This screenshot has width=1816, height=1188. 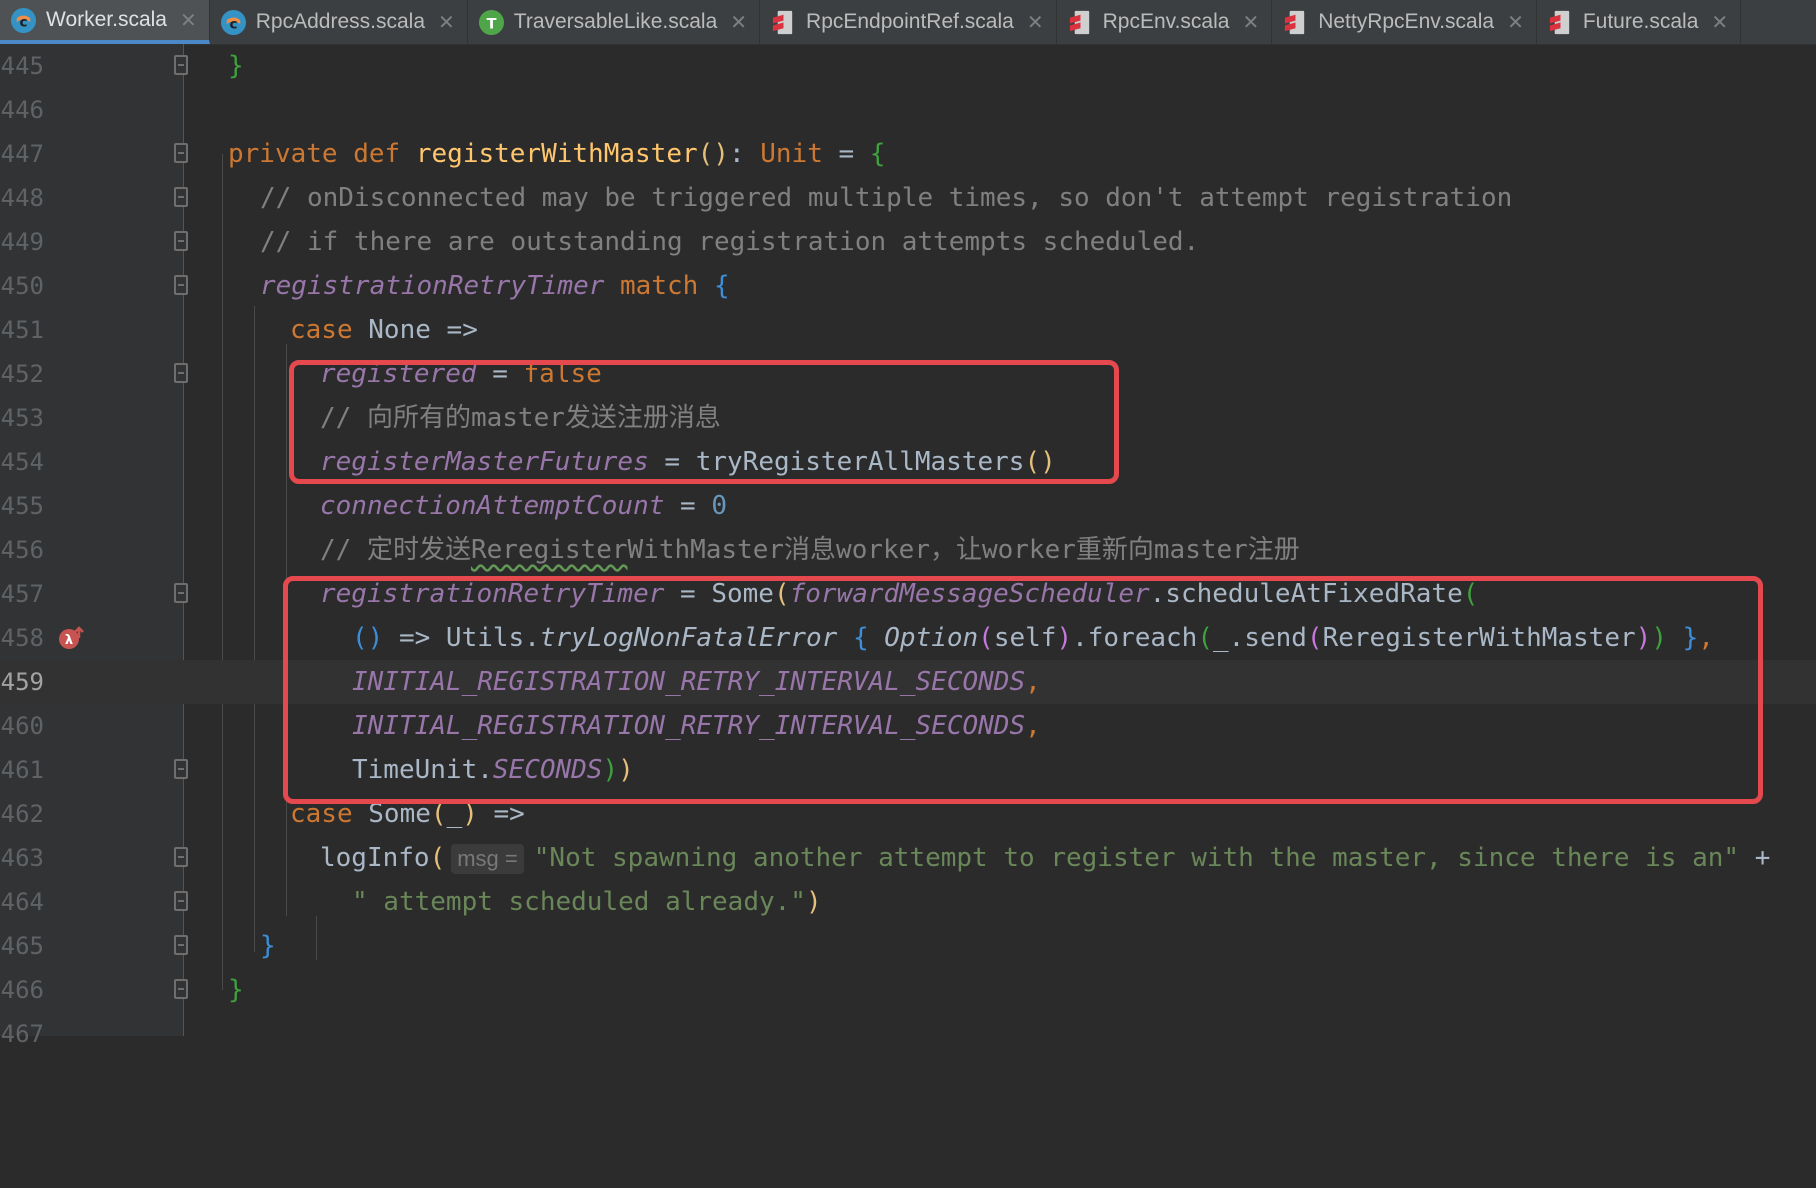 I want to click on tab-traversablelike-scala: T TraversableLike.scala ✕, so click(x=614, y=22).